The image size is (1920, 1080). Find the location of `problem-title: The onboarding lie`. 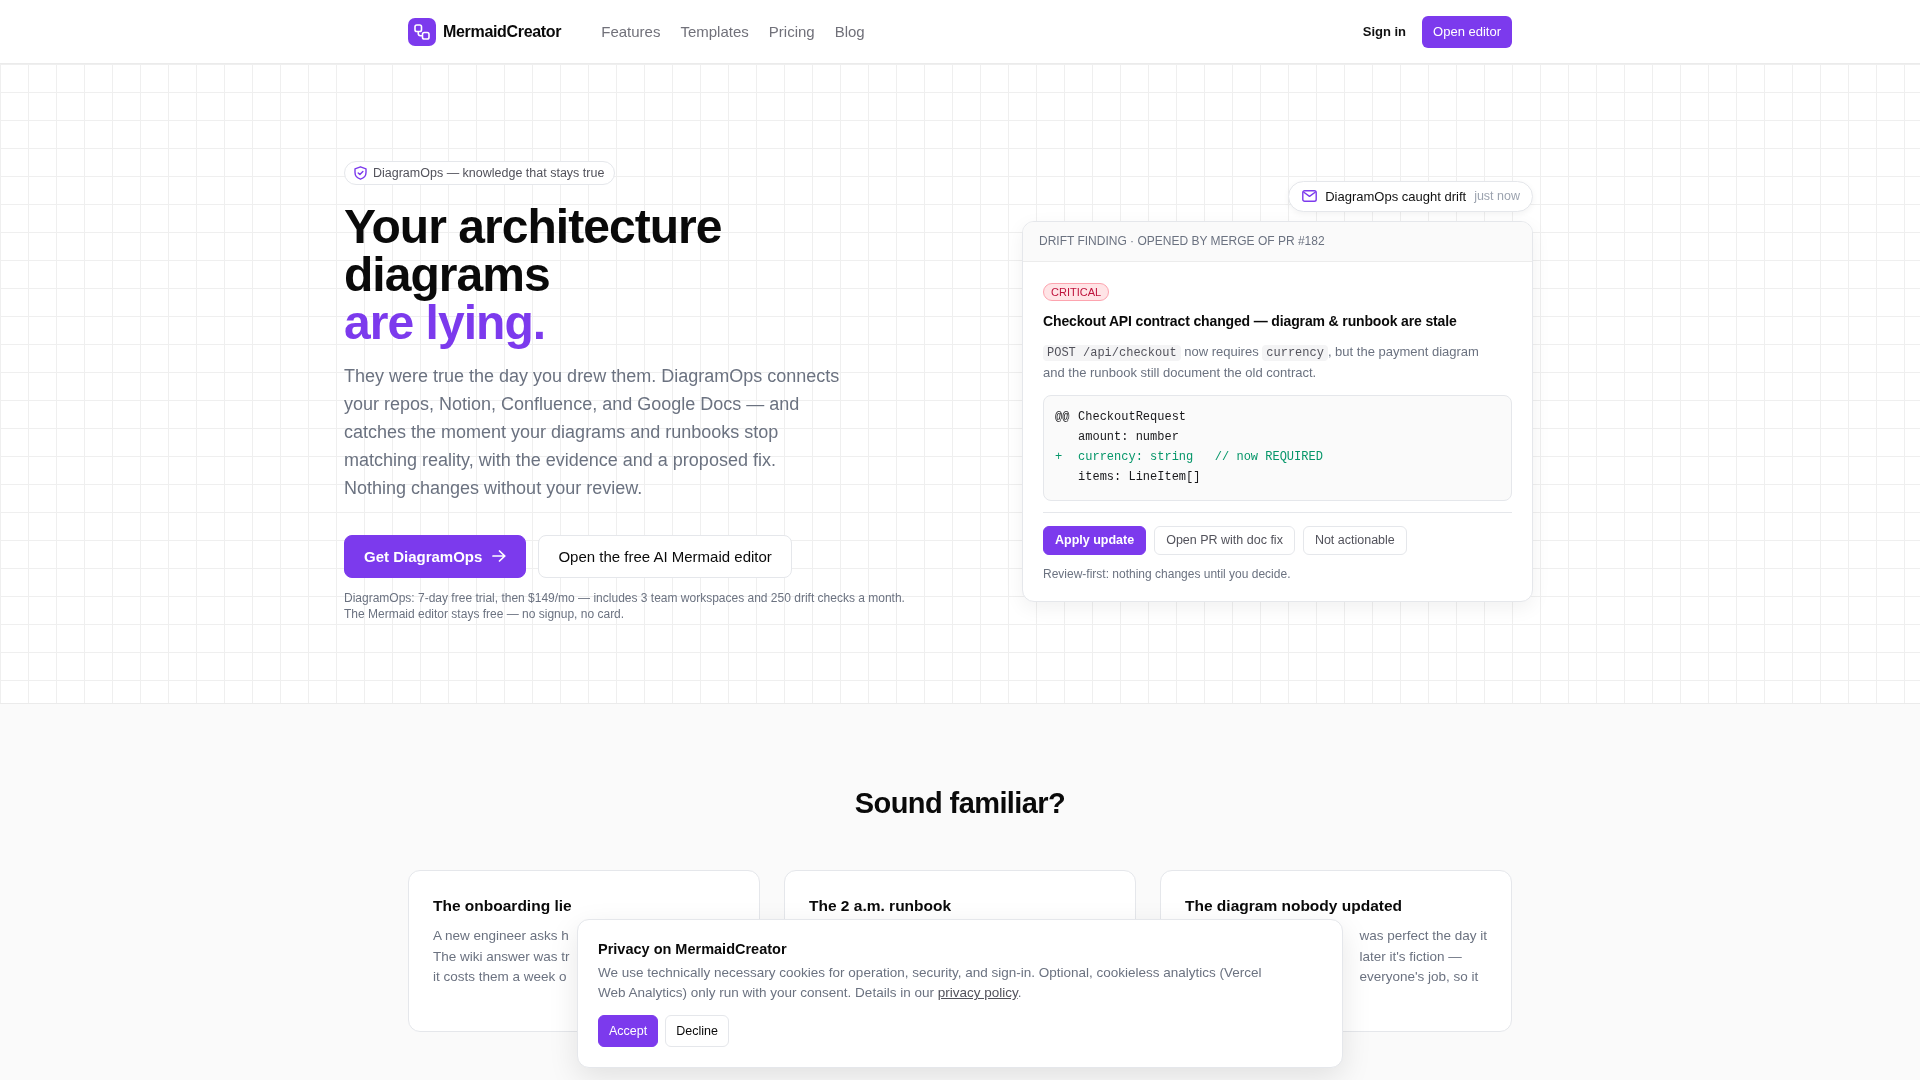

problem-title: The onboarding lie is located at coordinates (502, 906).